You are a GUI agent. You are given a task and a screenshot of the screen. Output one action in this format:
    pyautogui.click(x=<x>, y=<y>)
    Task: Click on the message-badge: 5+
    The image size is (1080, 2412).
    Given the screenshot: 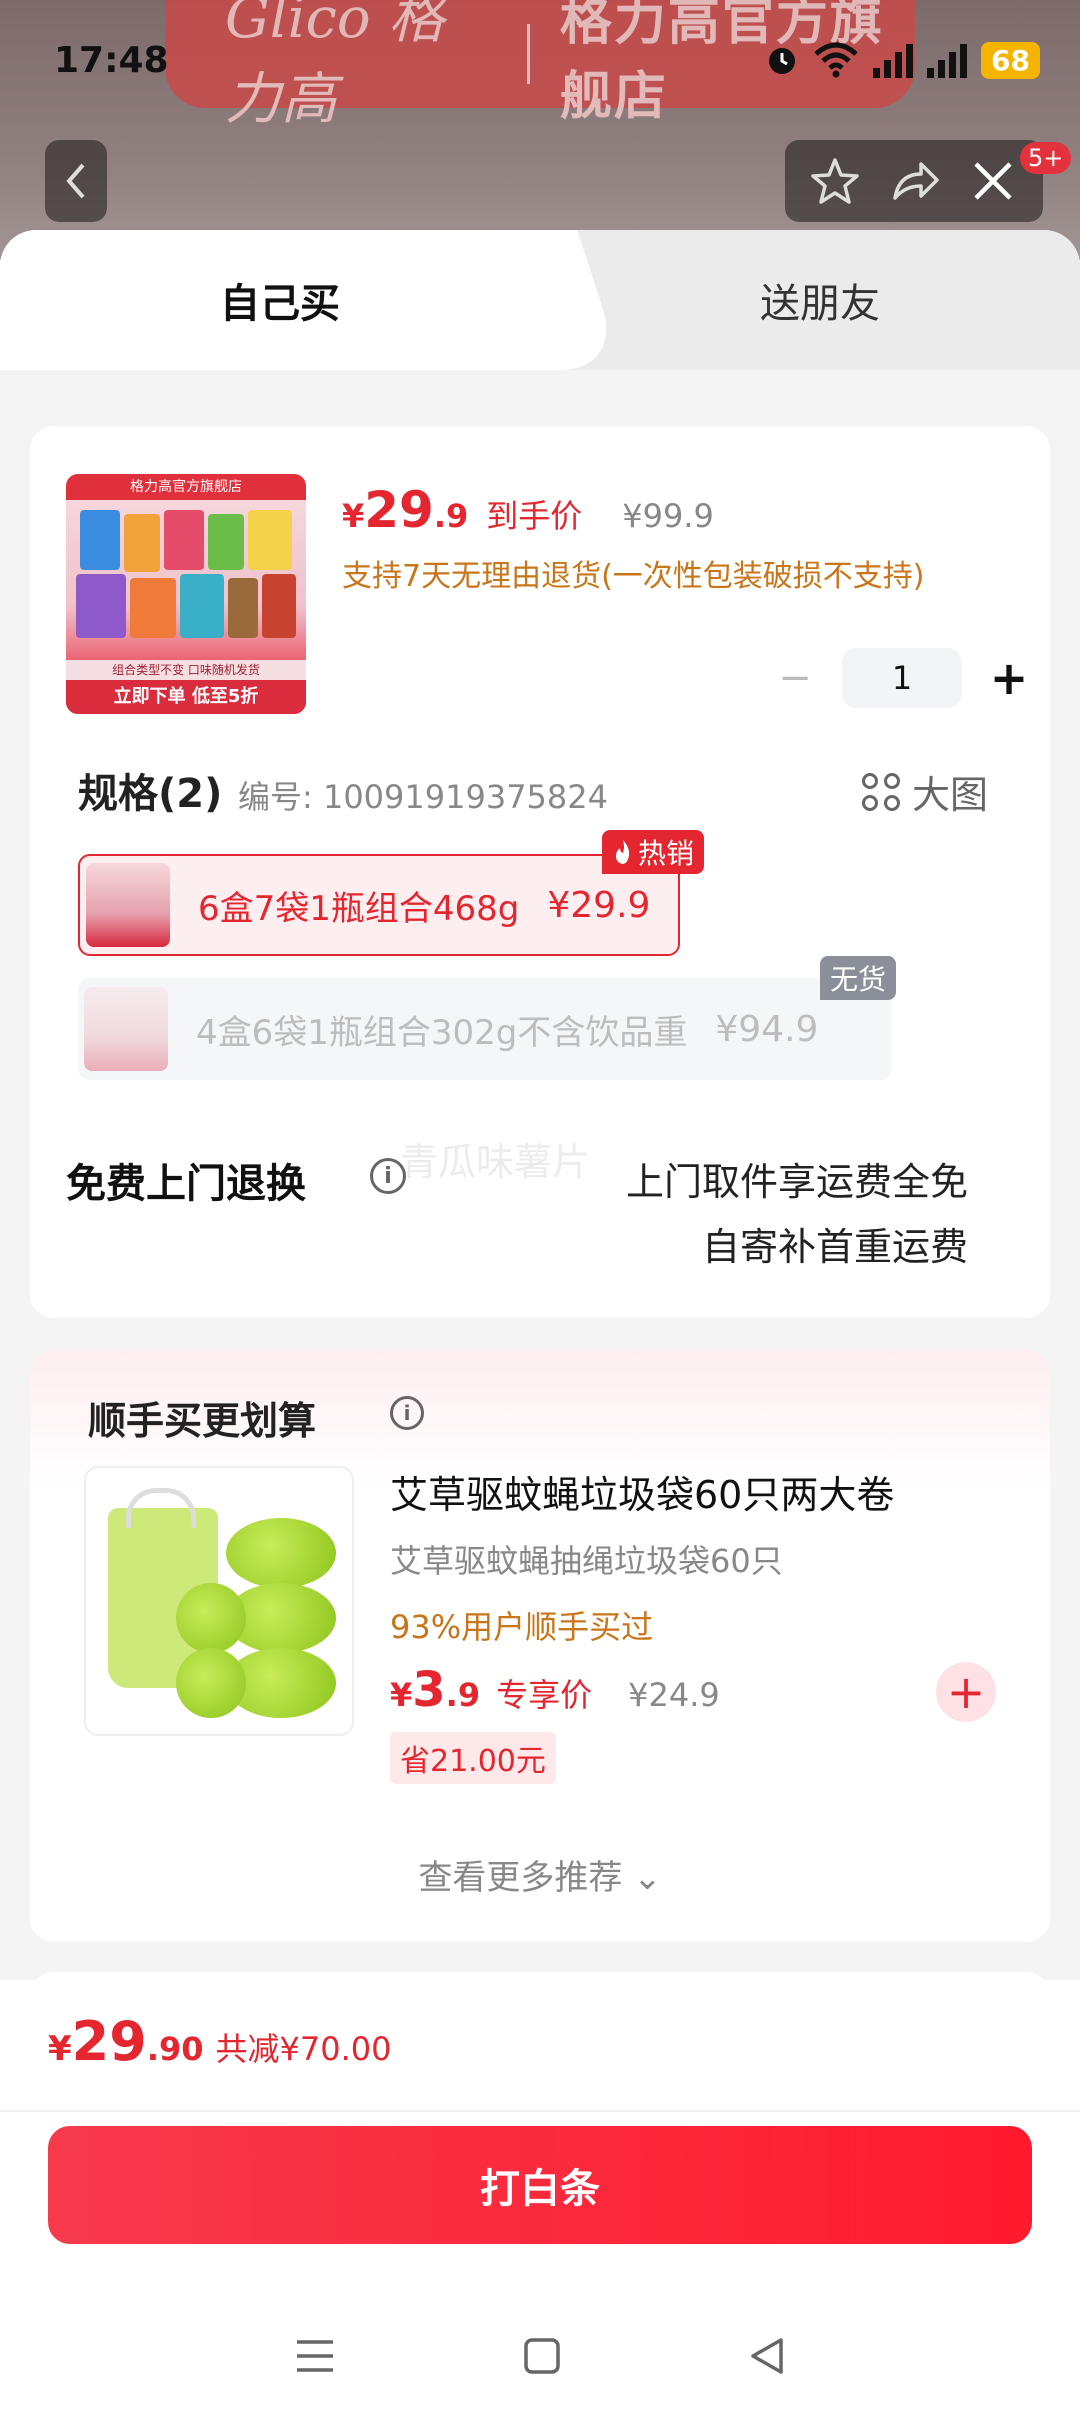 What is the action you would take?
    pyautogui.click(x=1046, y=158)
    